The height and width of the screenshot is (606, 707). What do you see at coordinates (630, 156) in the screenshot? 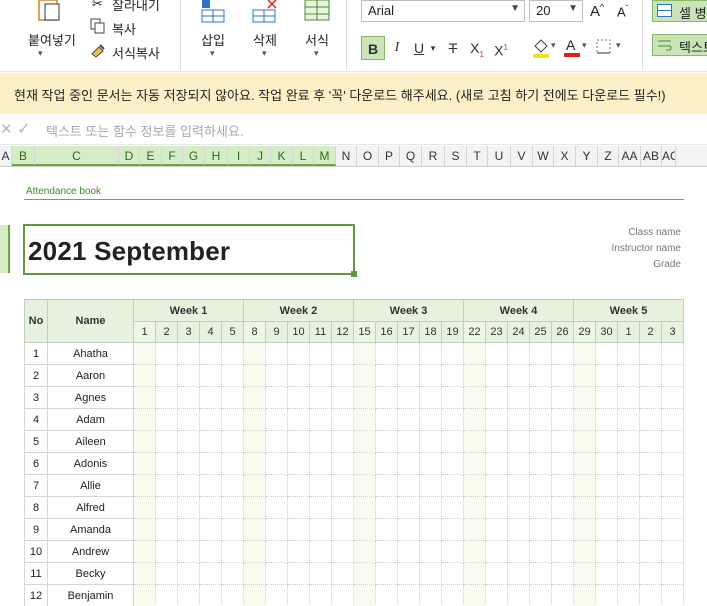
I see `column-header-aa: AA` at bounding box center [630, 156].